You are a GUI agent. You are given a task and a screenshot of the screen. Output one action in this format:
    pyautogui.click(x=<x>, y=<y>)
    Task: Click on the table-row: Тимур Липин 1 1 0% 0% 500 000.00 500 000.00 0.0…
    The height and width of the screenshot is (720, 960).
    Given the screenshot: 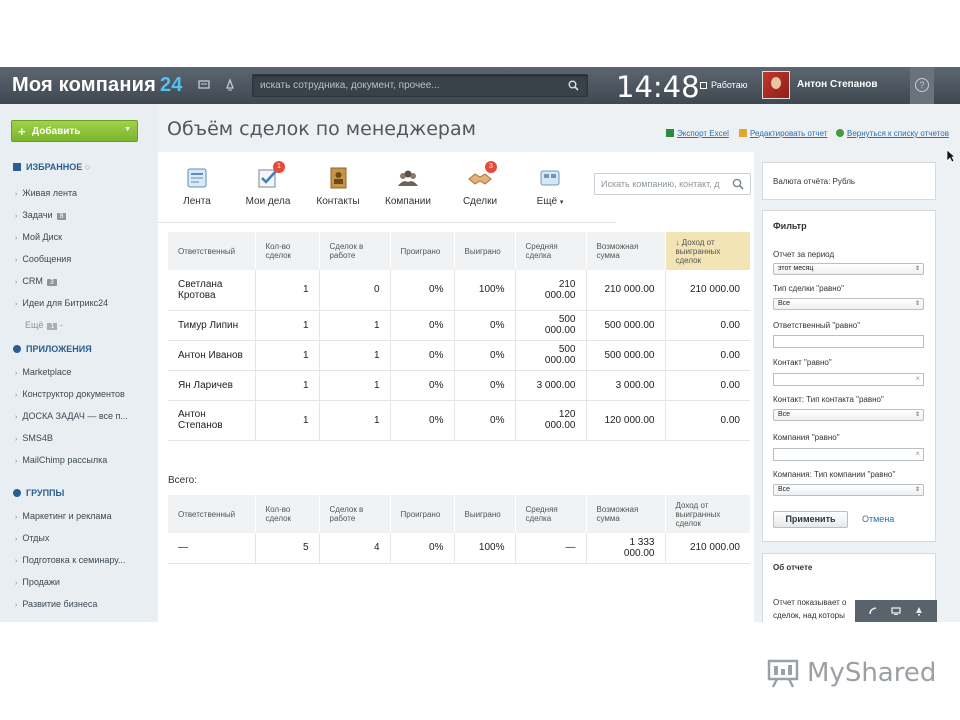 What is the action you would take?
    pyautogui.click(x=459, y=325)
    